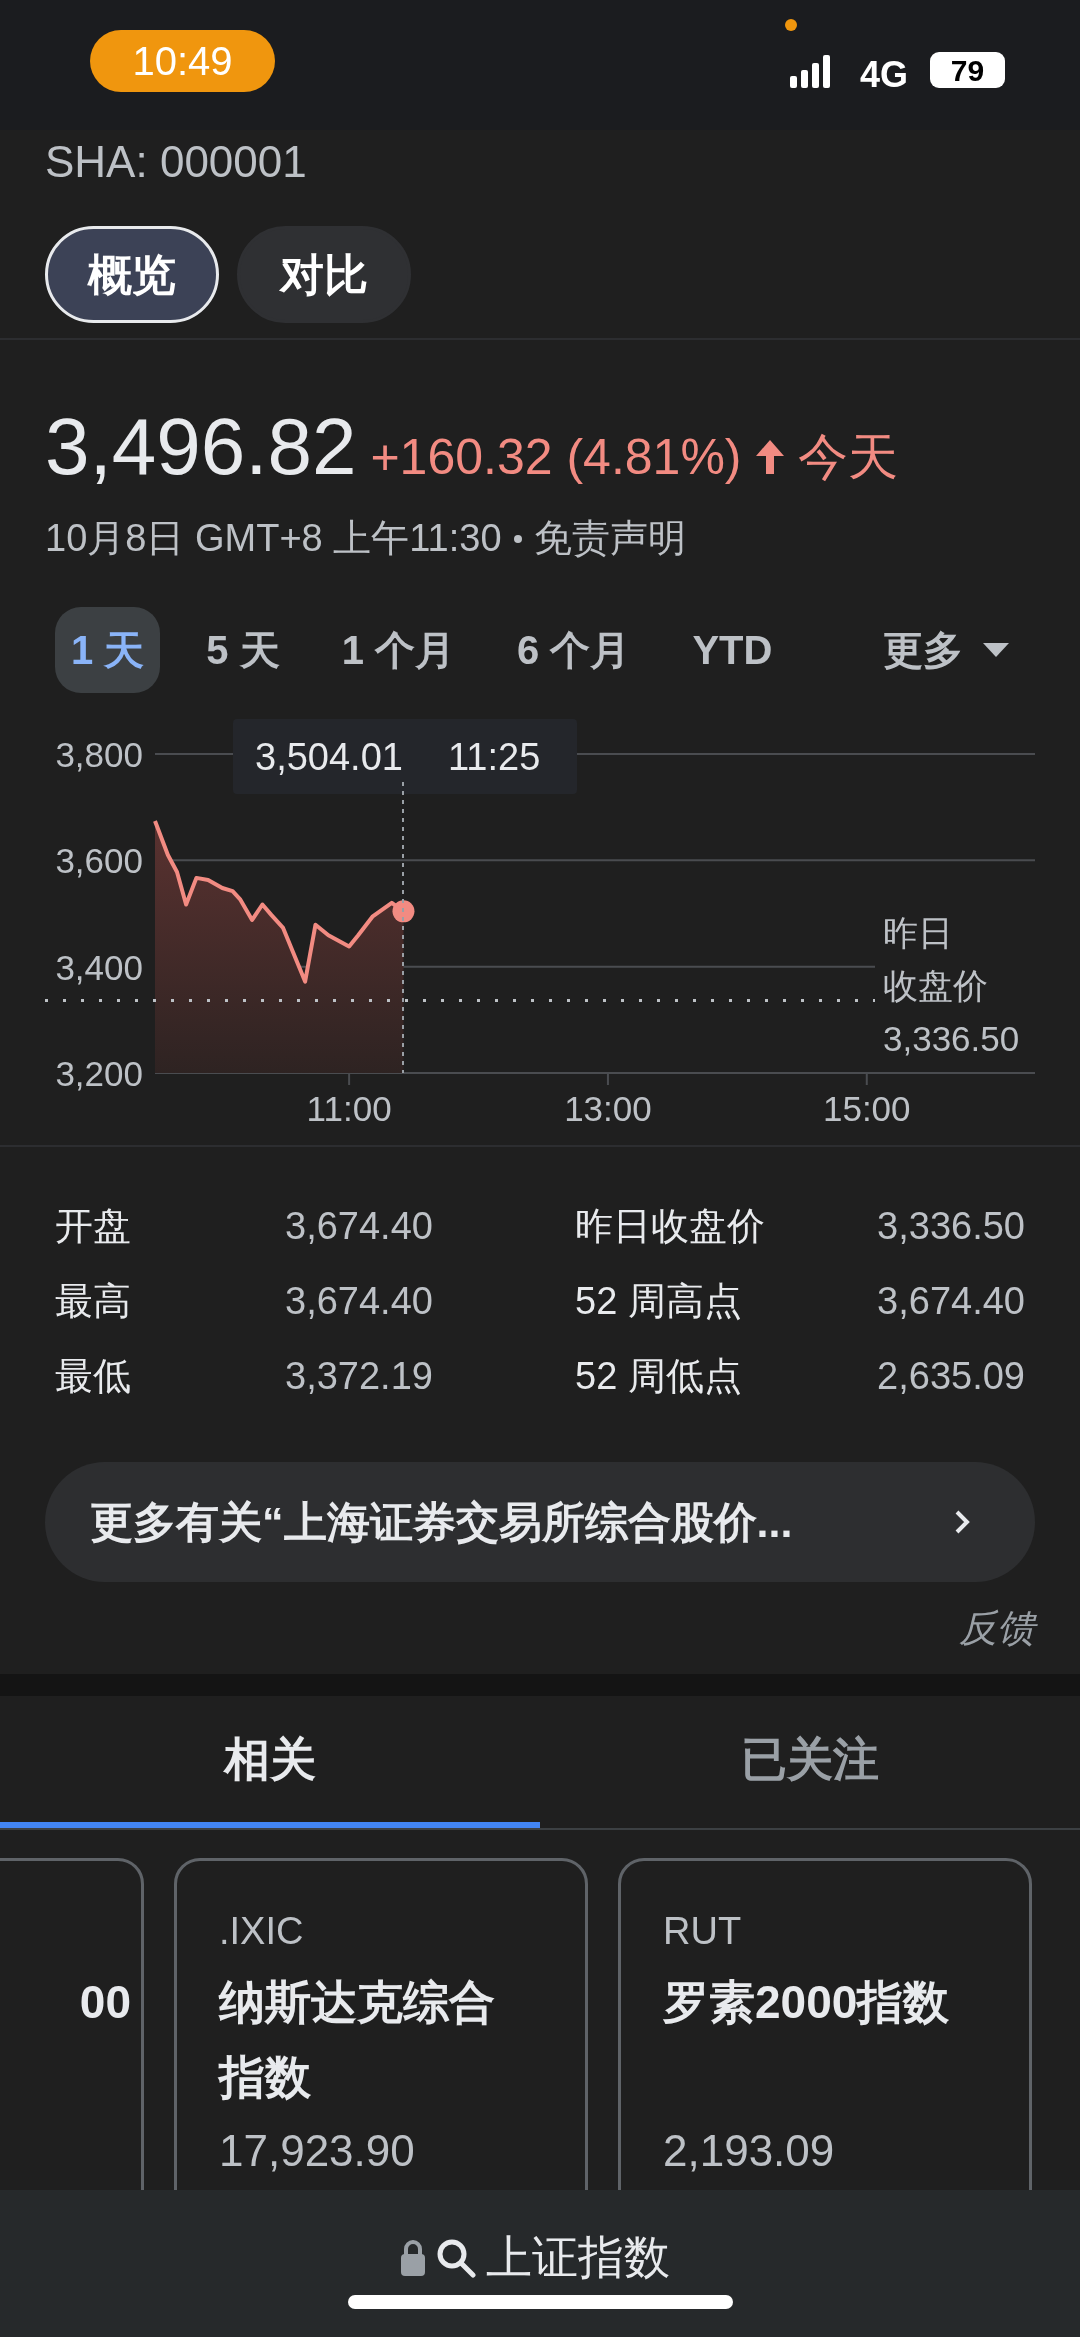  Describe the element at coordinates (99, 967) in the screenshot. I see `y-axis-label: 3,400` at that location.